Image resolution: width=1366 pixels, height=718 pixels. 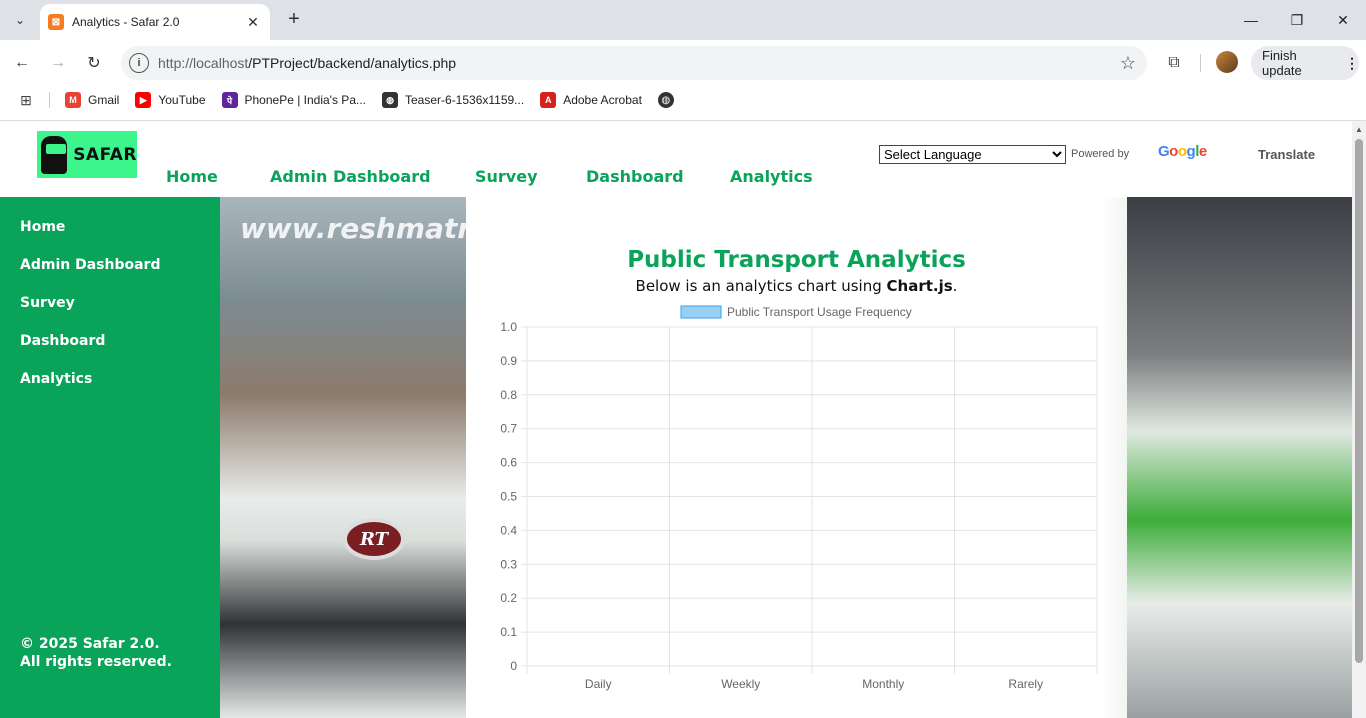 I want to click on bus-icon, so click(x=54, y=154).